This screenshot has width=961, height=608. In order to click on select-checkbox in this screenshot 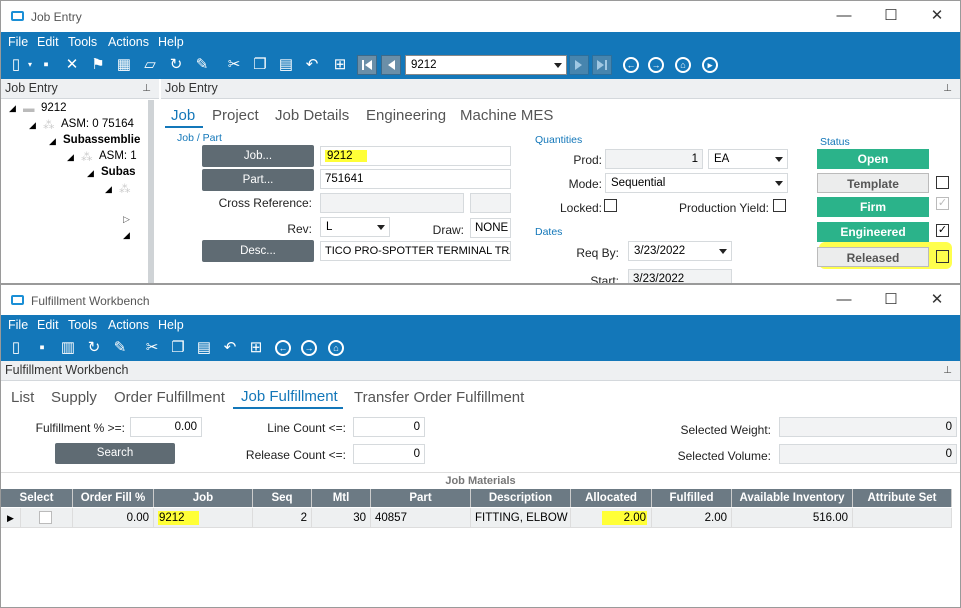, I will do `click(45, 517)`.